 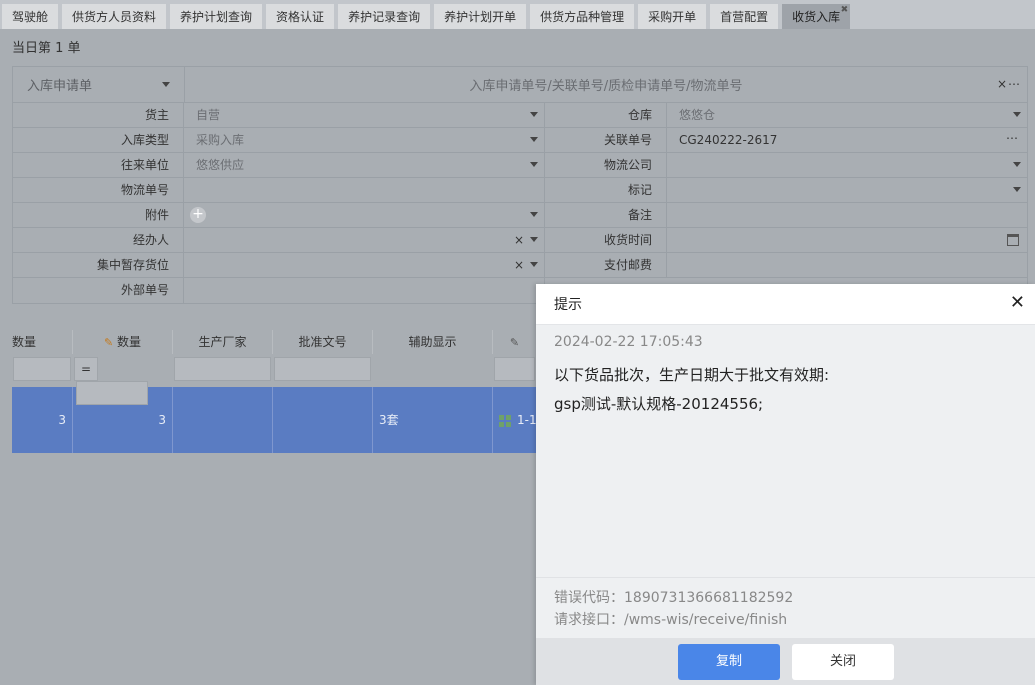 I want to click on form-row: 经办人 × 收货时间, so click(x=520, y=240).